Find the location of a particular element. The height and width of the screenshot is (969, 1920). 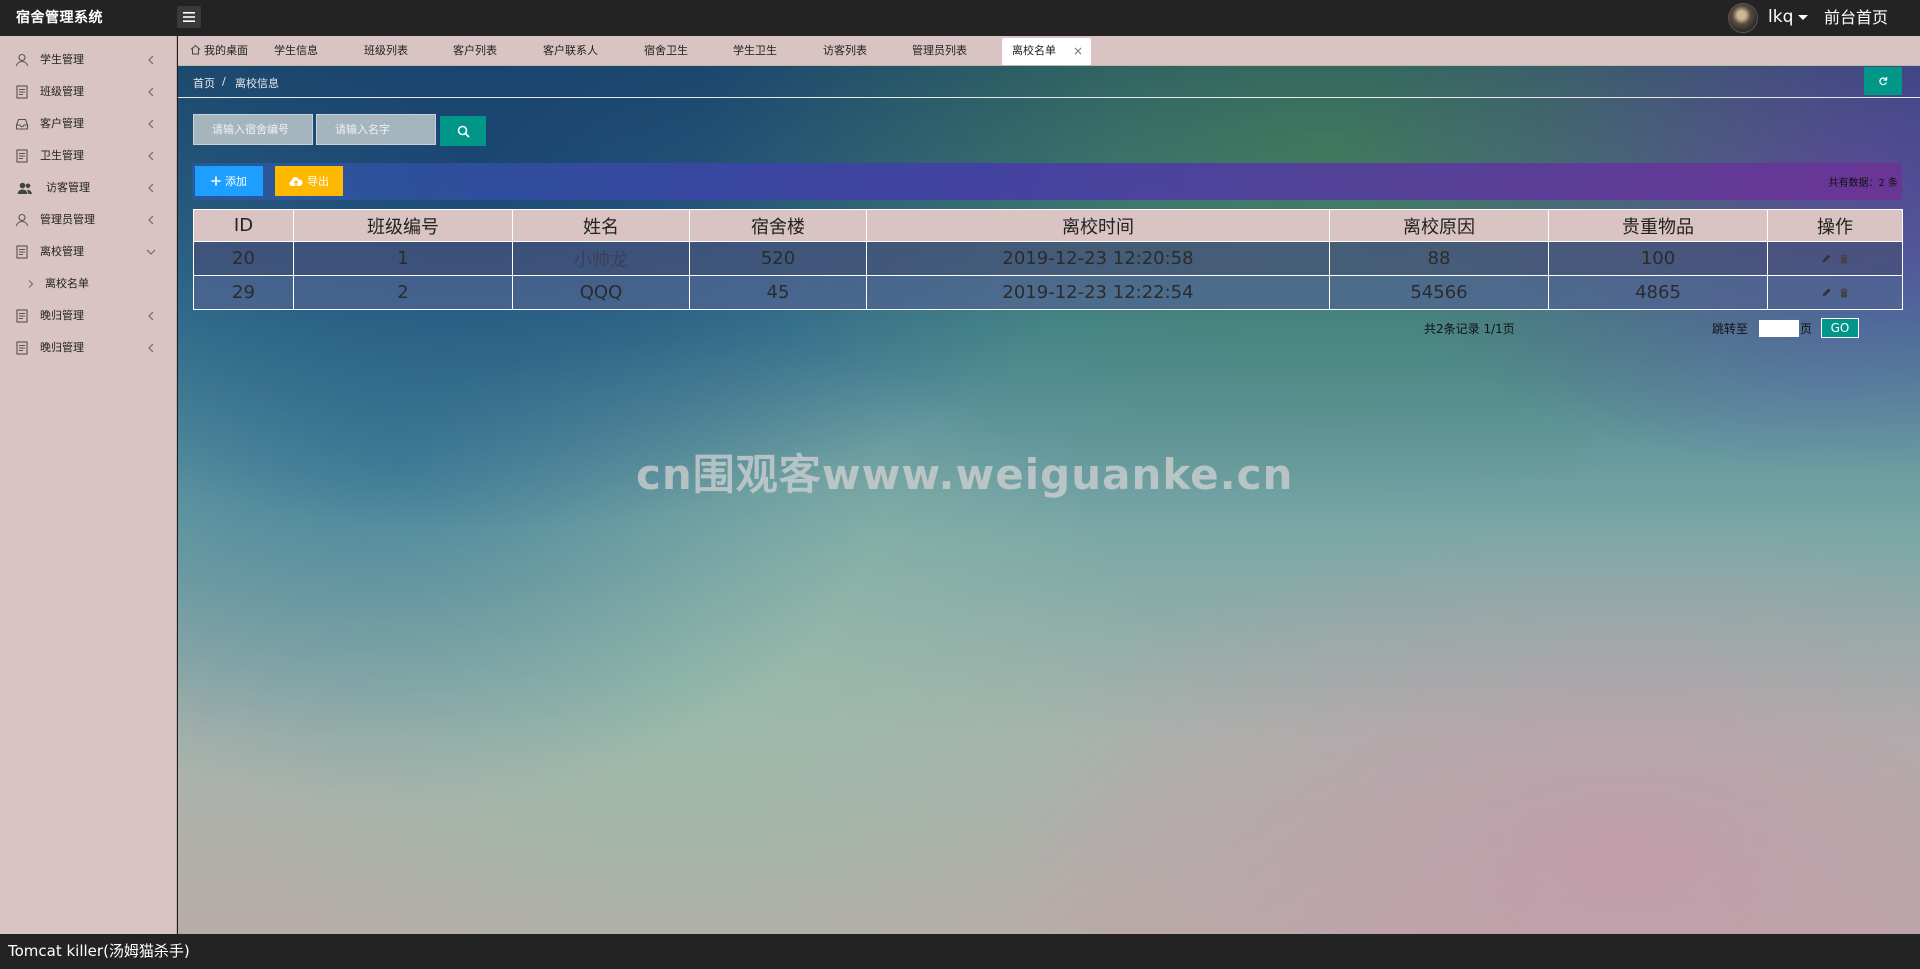

front-home-link: 前台首页 is located at coordinates (1856, 18).